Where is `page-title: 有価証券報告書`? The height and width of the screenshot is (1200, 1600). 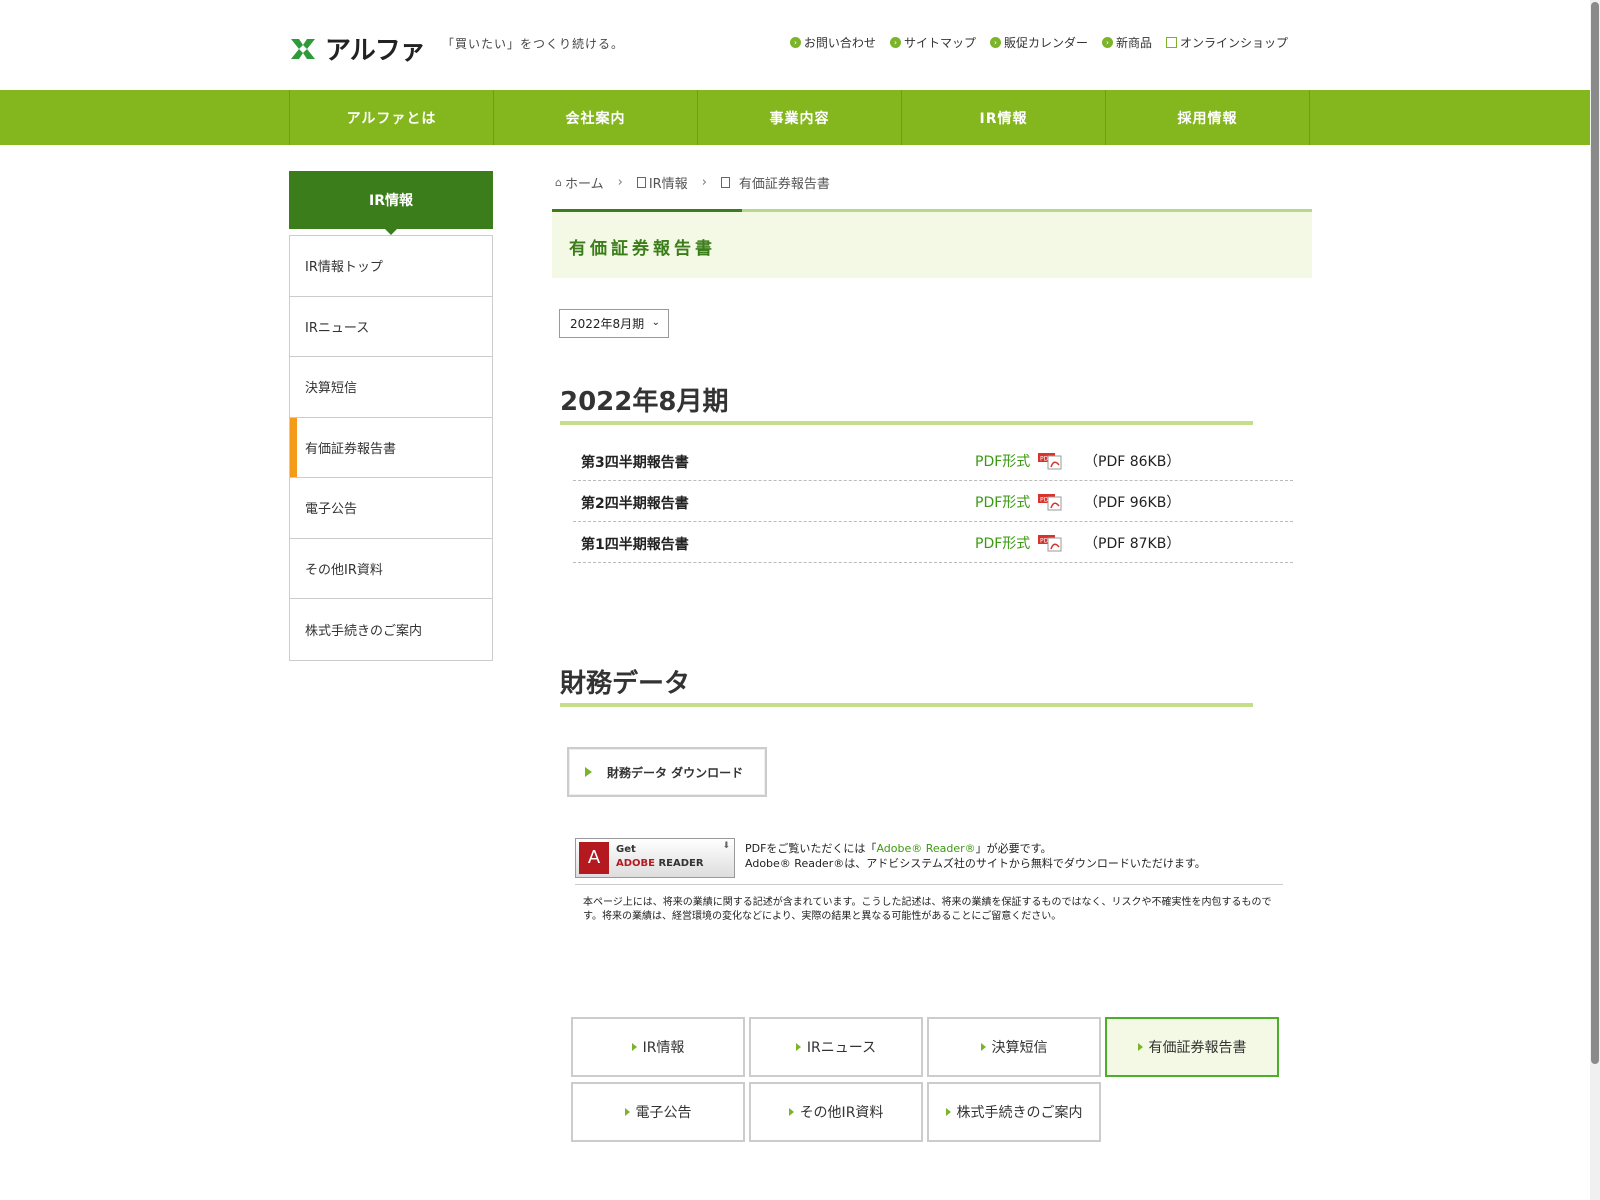 page-title: 有価証券報告書 is located at coordinates (642, 249).